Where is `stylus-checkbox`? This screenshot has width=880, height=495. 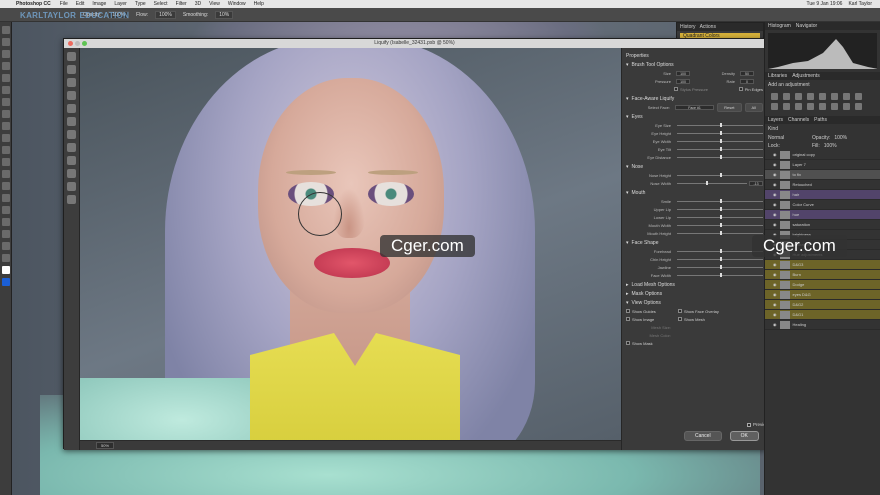
stylus-checkbox is located at coordinates (676, 89).